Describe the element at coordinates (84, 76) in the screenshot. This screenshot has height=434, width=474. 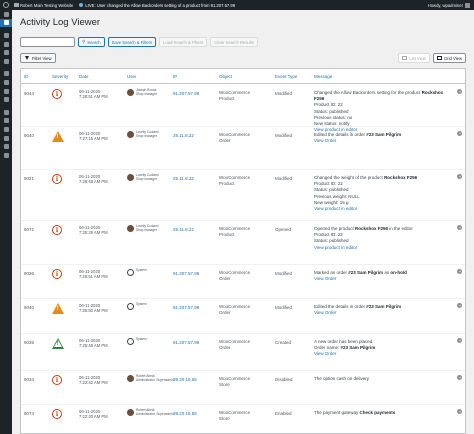
I see `column-header-date: Date` at that location.